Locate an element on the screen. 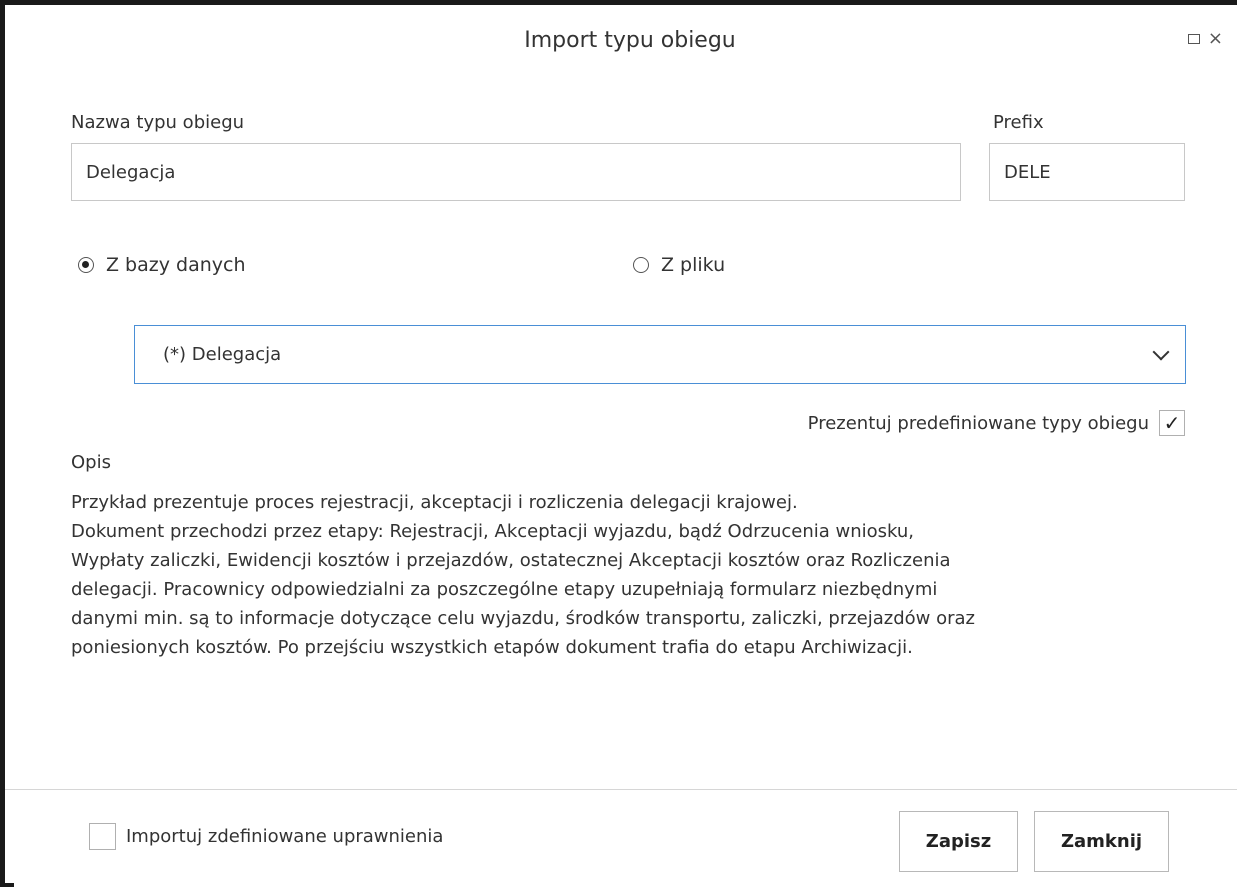 This screenshot has width=1237, height=887. radio-checked-icon is located at coordinates (86, 265).